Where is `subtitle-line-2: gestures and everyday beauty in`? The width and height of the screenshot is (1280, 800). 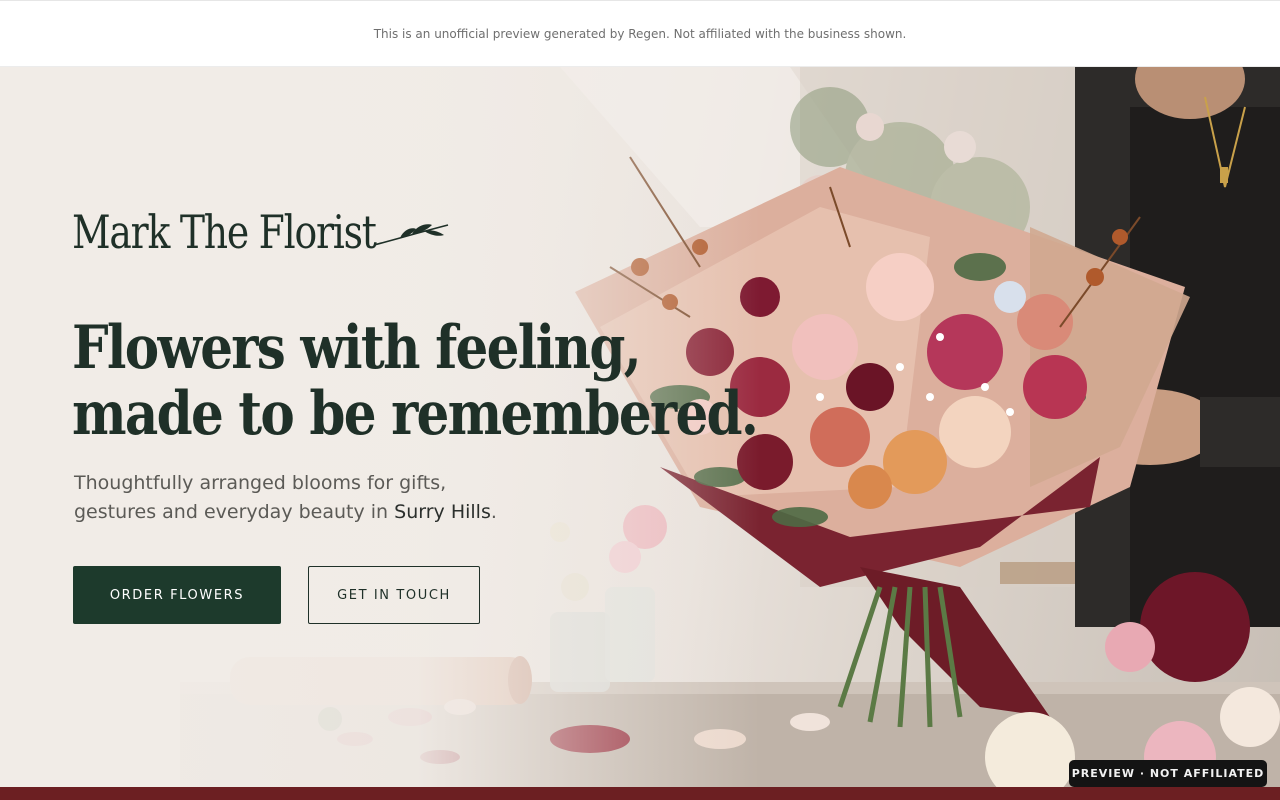 subtitle-line-2: gestures and everyday beauty in is located at coordinates (234, 512).